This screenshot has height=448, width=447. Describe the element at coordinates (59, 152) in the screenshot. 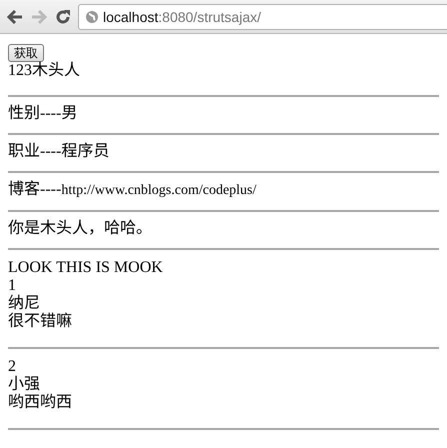

I see `field-line: 职业----程序员` at that location.